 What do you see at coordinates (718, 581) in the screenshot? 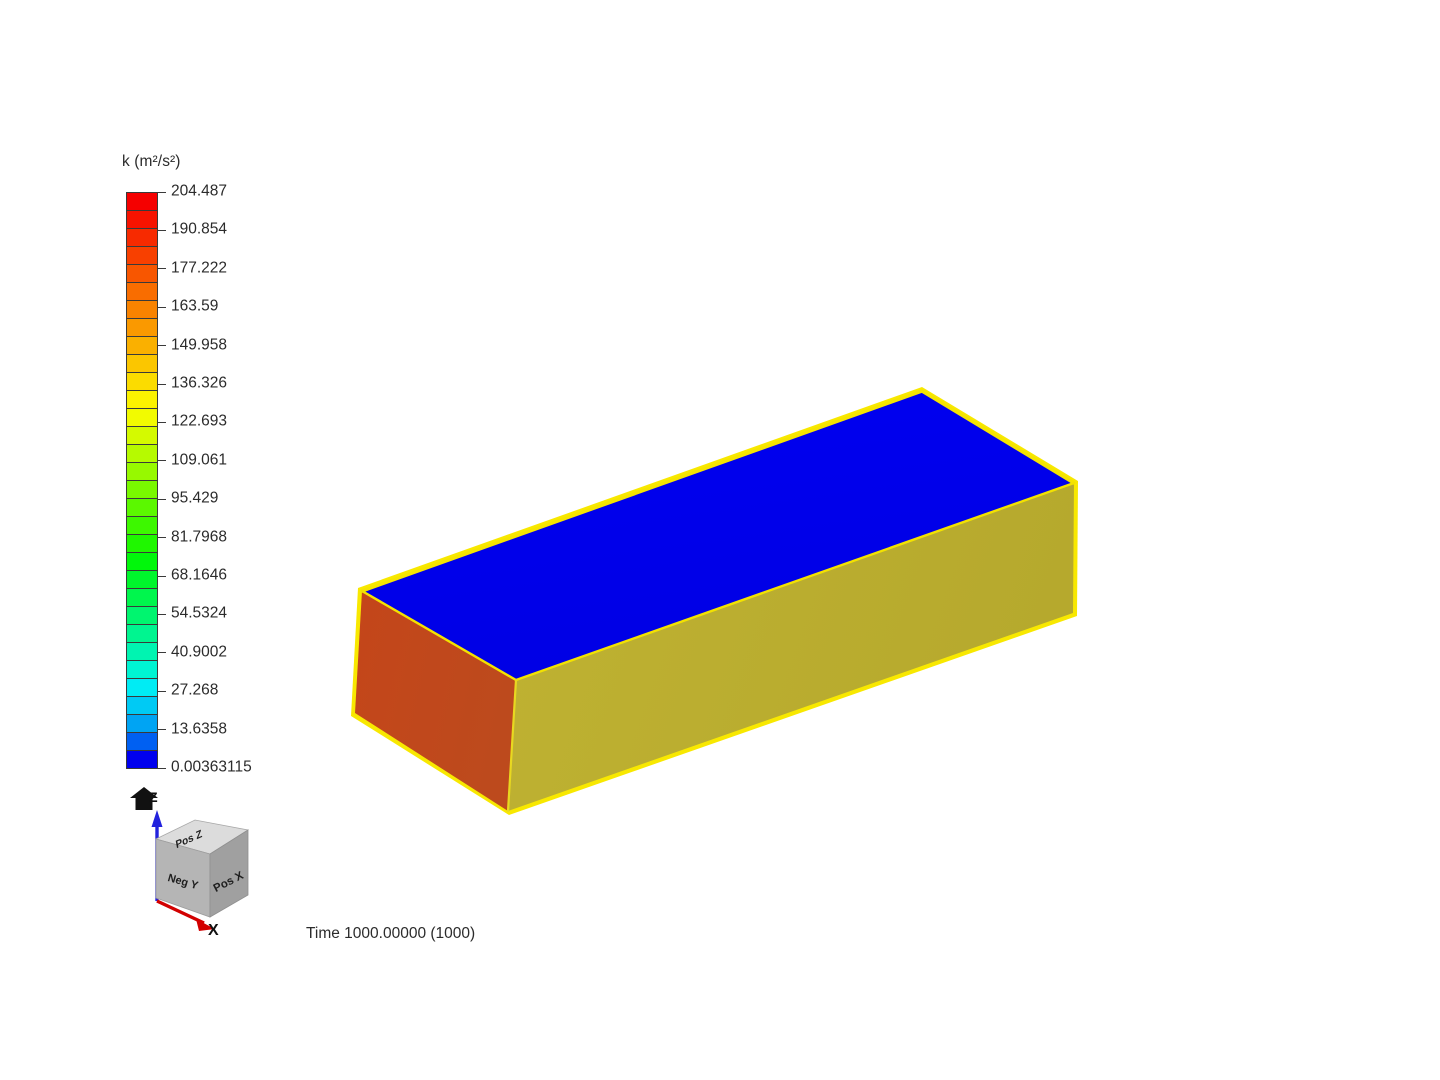
I see `box-top-front-rim-highlight` at bounding box center [718, 581].